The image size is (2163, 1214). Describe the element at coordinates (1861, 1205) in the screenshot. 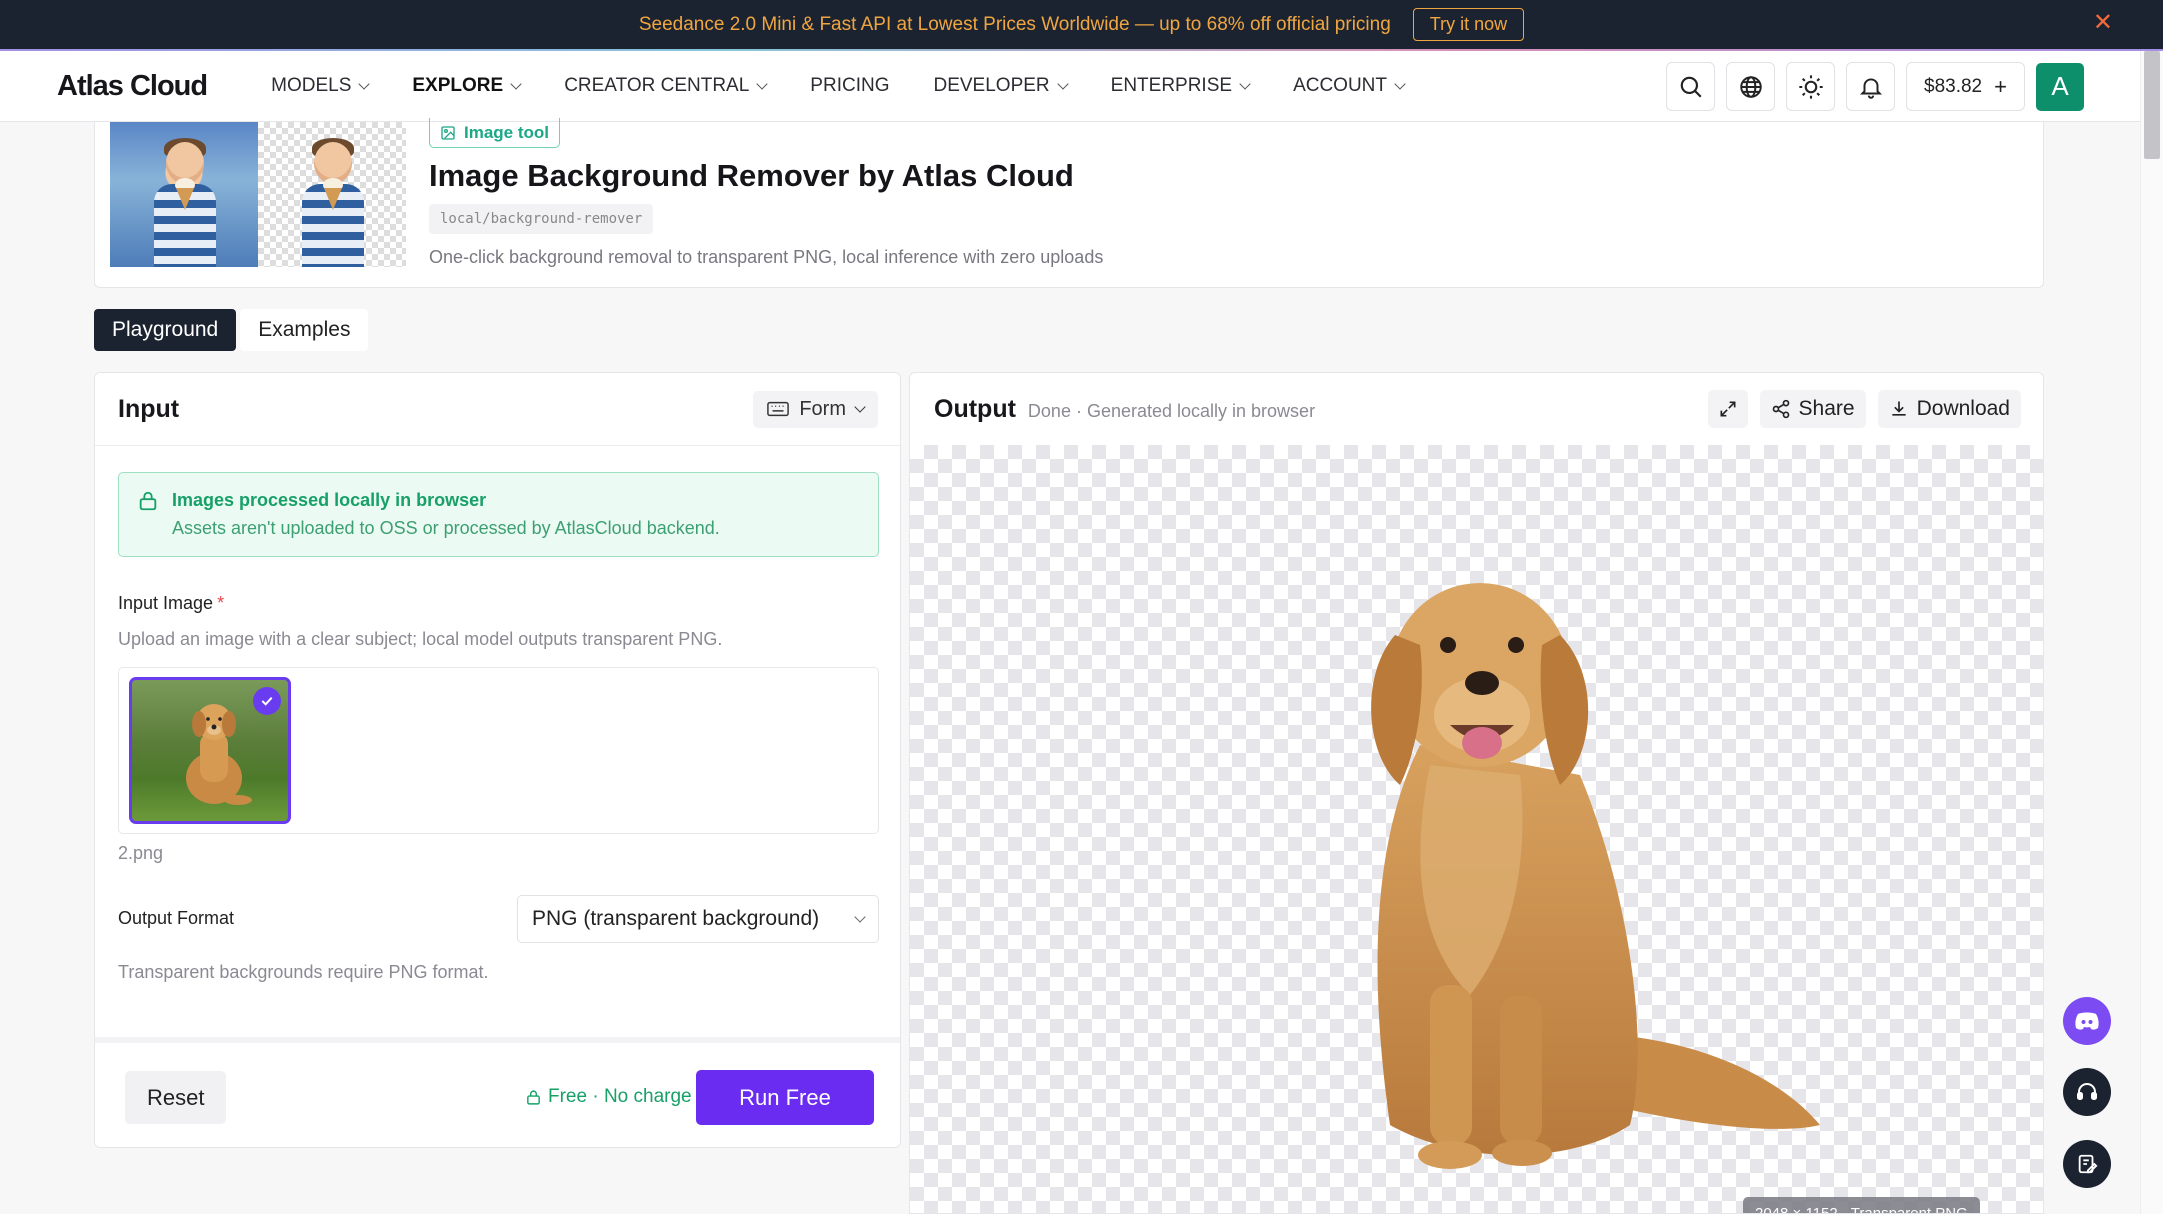

I see `image-dimensions-badge: 2048 × 1152 · Transparent PNG` at that location.